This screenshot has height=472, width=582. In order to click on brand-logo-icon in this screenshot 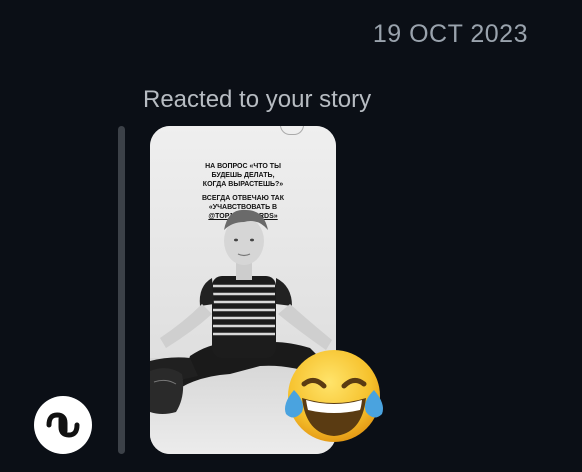, I will do `click(63, 425)`.